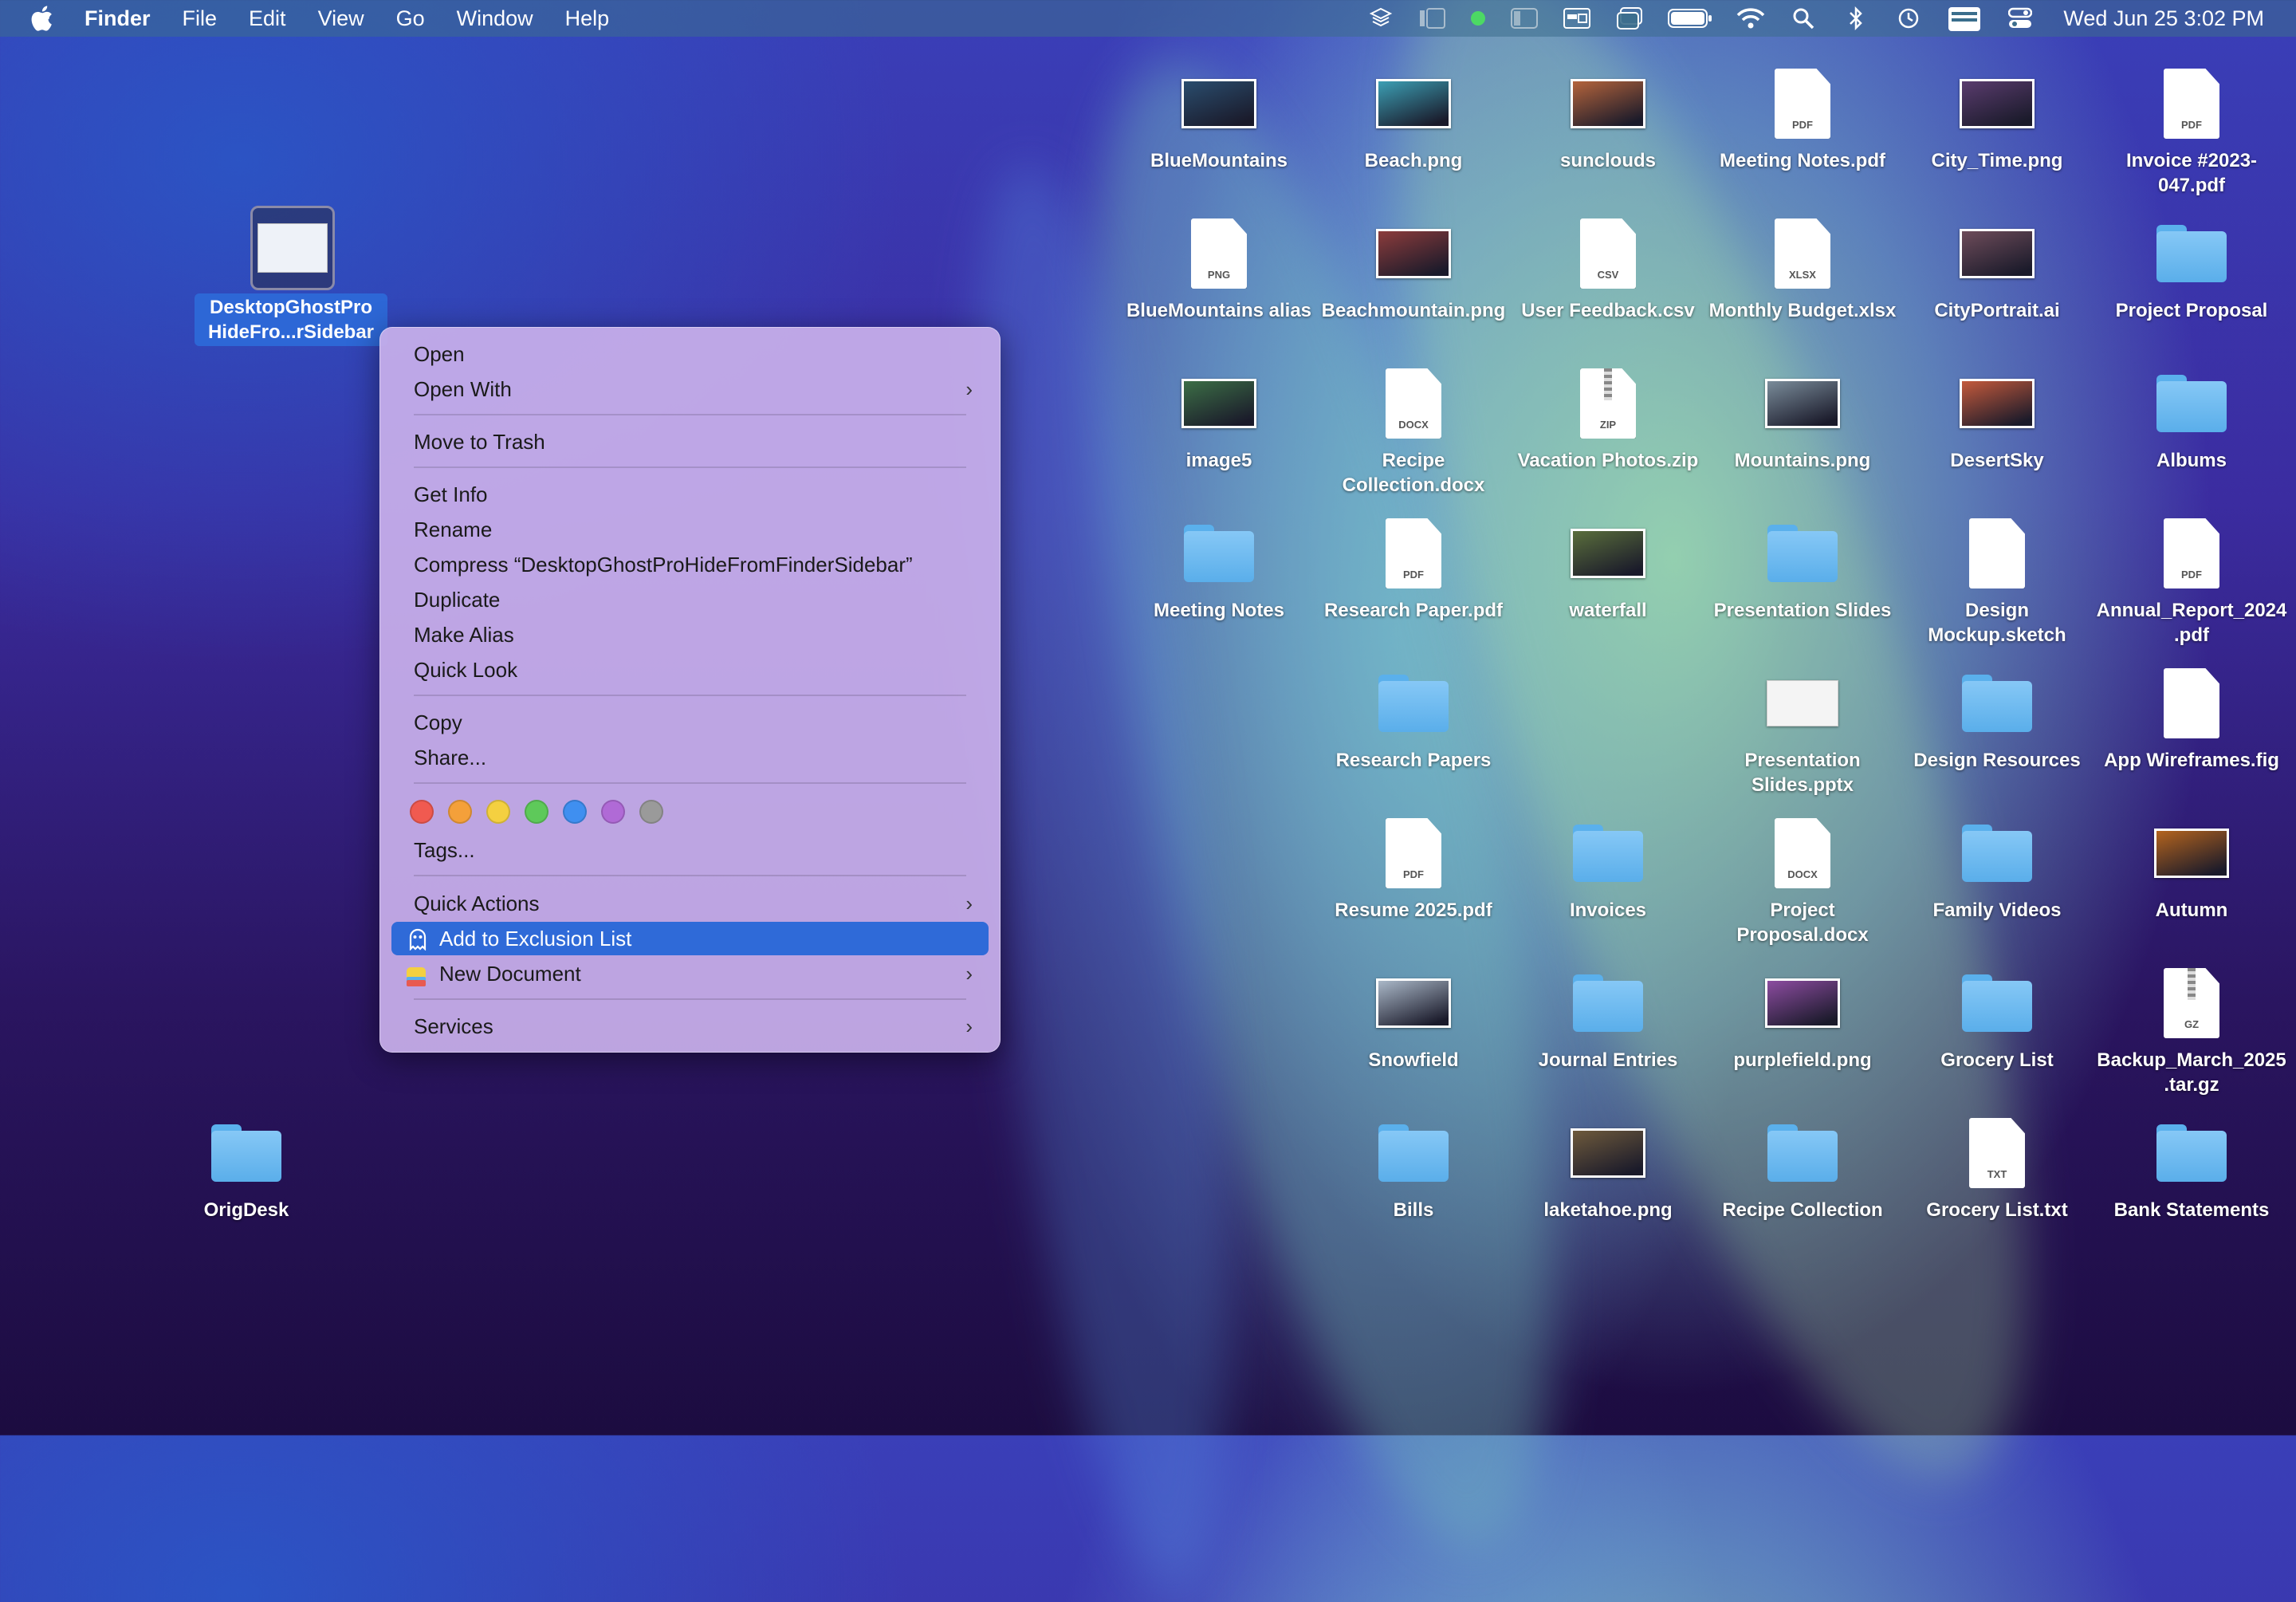  What do you see at coordinates (2191, 1030) in the screenshot?
I see `desktop-item: GZ Backup_March_2025.tar.gz` at bounding box center [2191, 1030].